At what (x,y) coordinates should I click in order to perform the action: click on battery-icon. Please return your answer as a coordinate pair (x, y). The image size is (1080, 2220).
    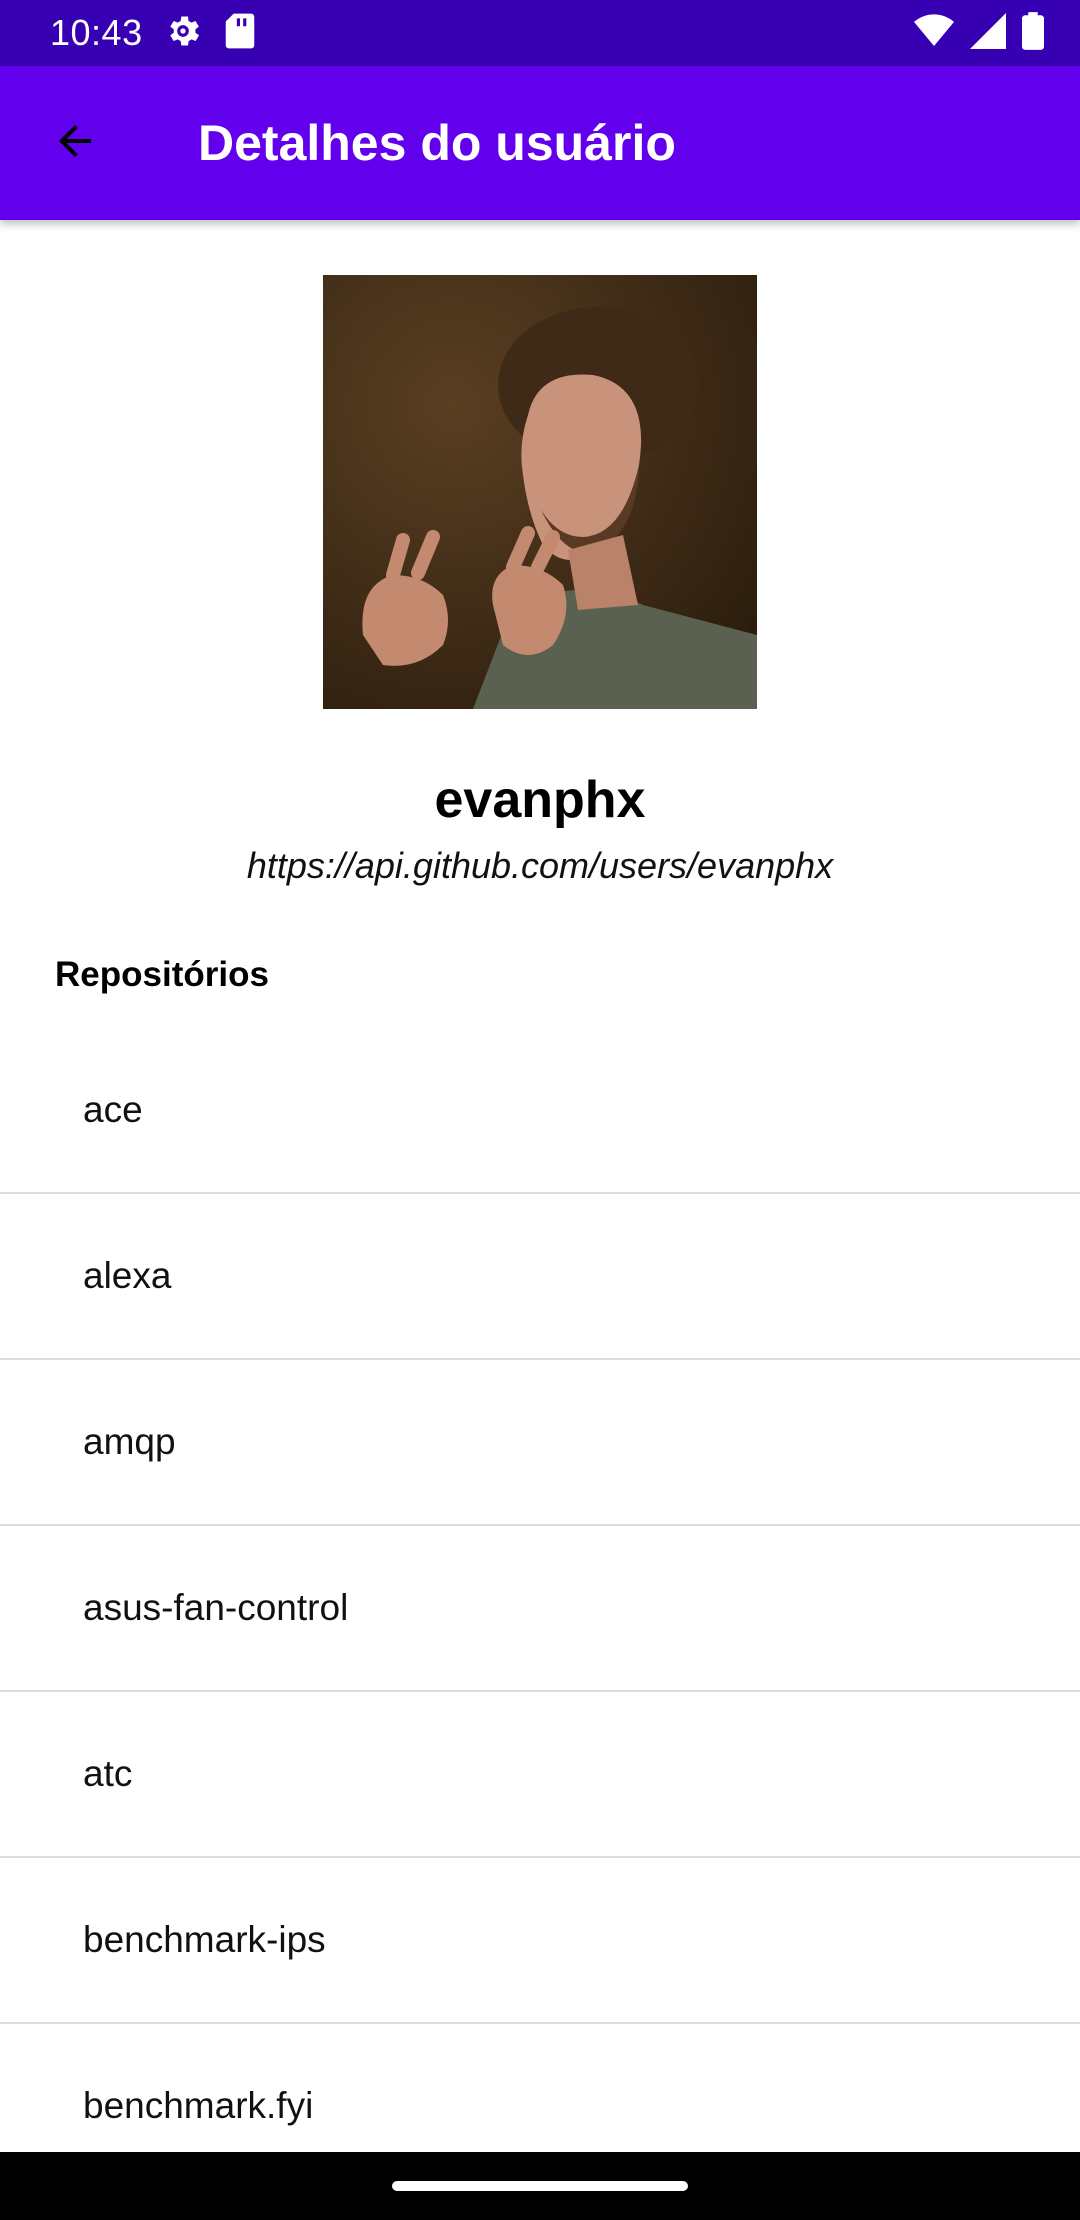
    Looking at the image, I should click on (1033, 33).